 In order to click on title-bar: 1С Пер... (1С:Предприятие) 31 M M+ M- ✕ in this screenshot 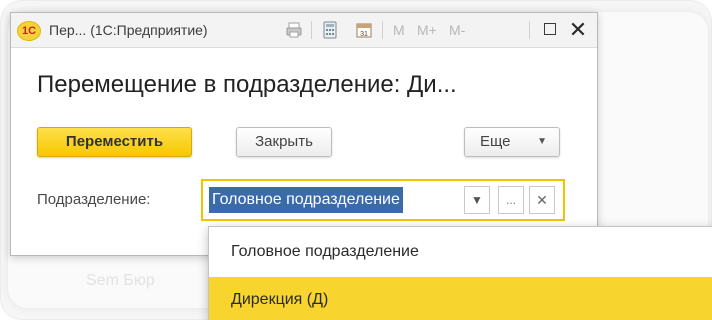, I will do `click(304, 30)`.